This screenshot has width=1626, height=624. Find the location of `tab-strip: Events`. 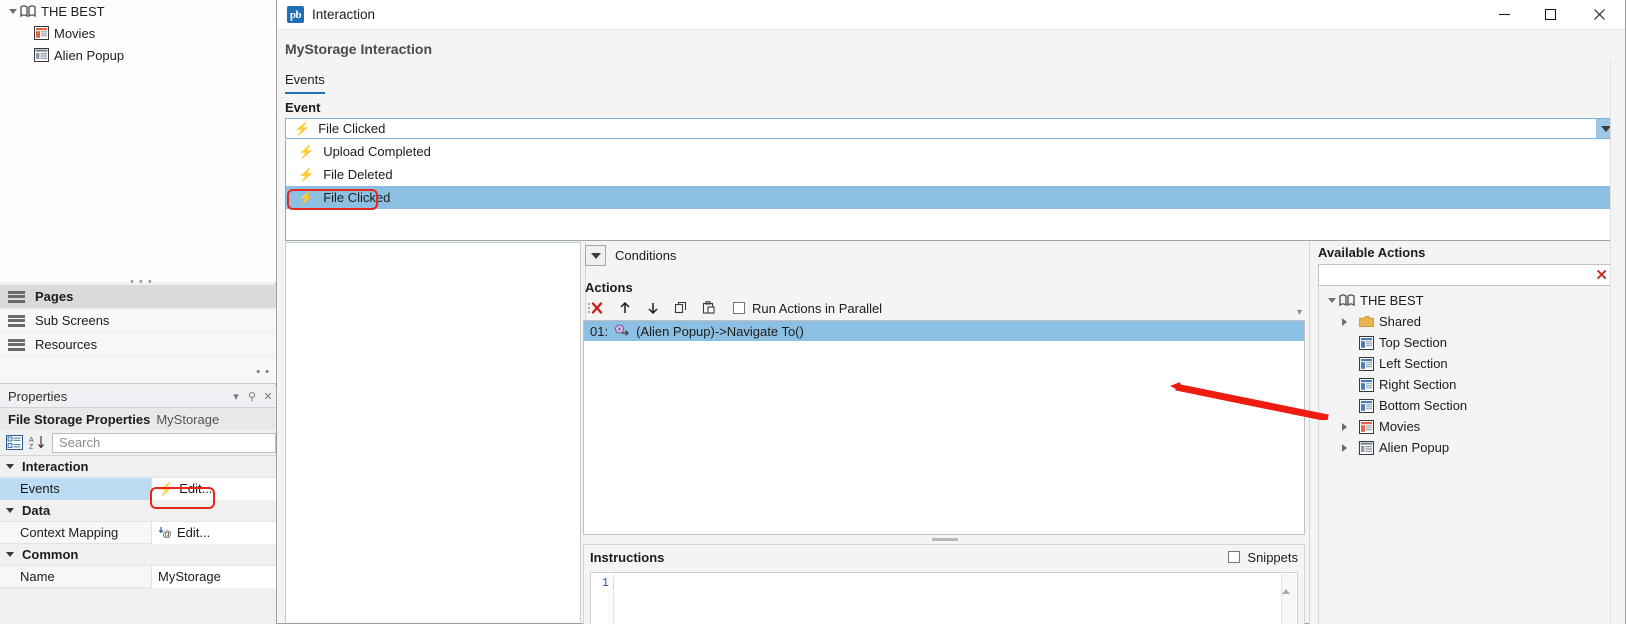

tab-strip: Events is located at coordinates (305, 83).